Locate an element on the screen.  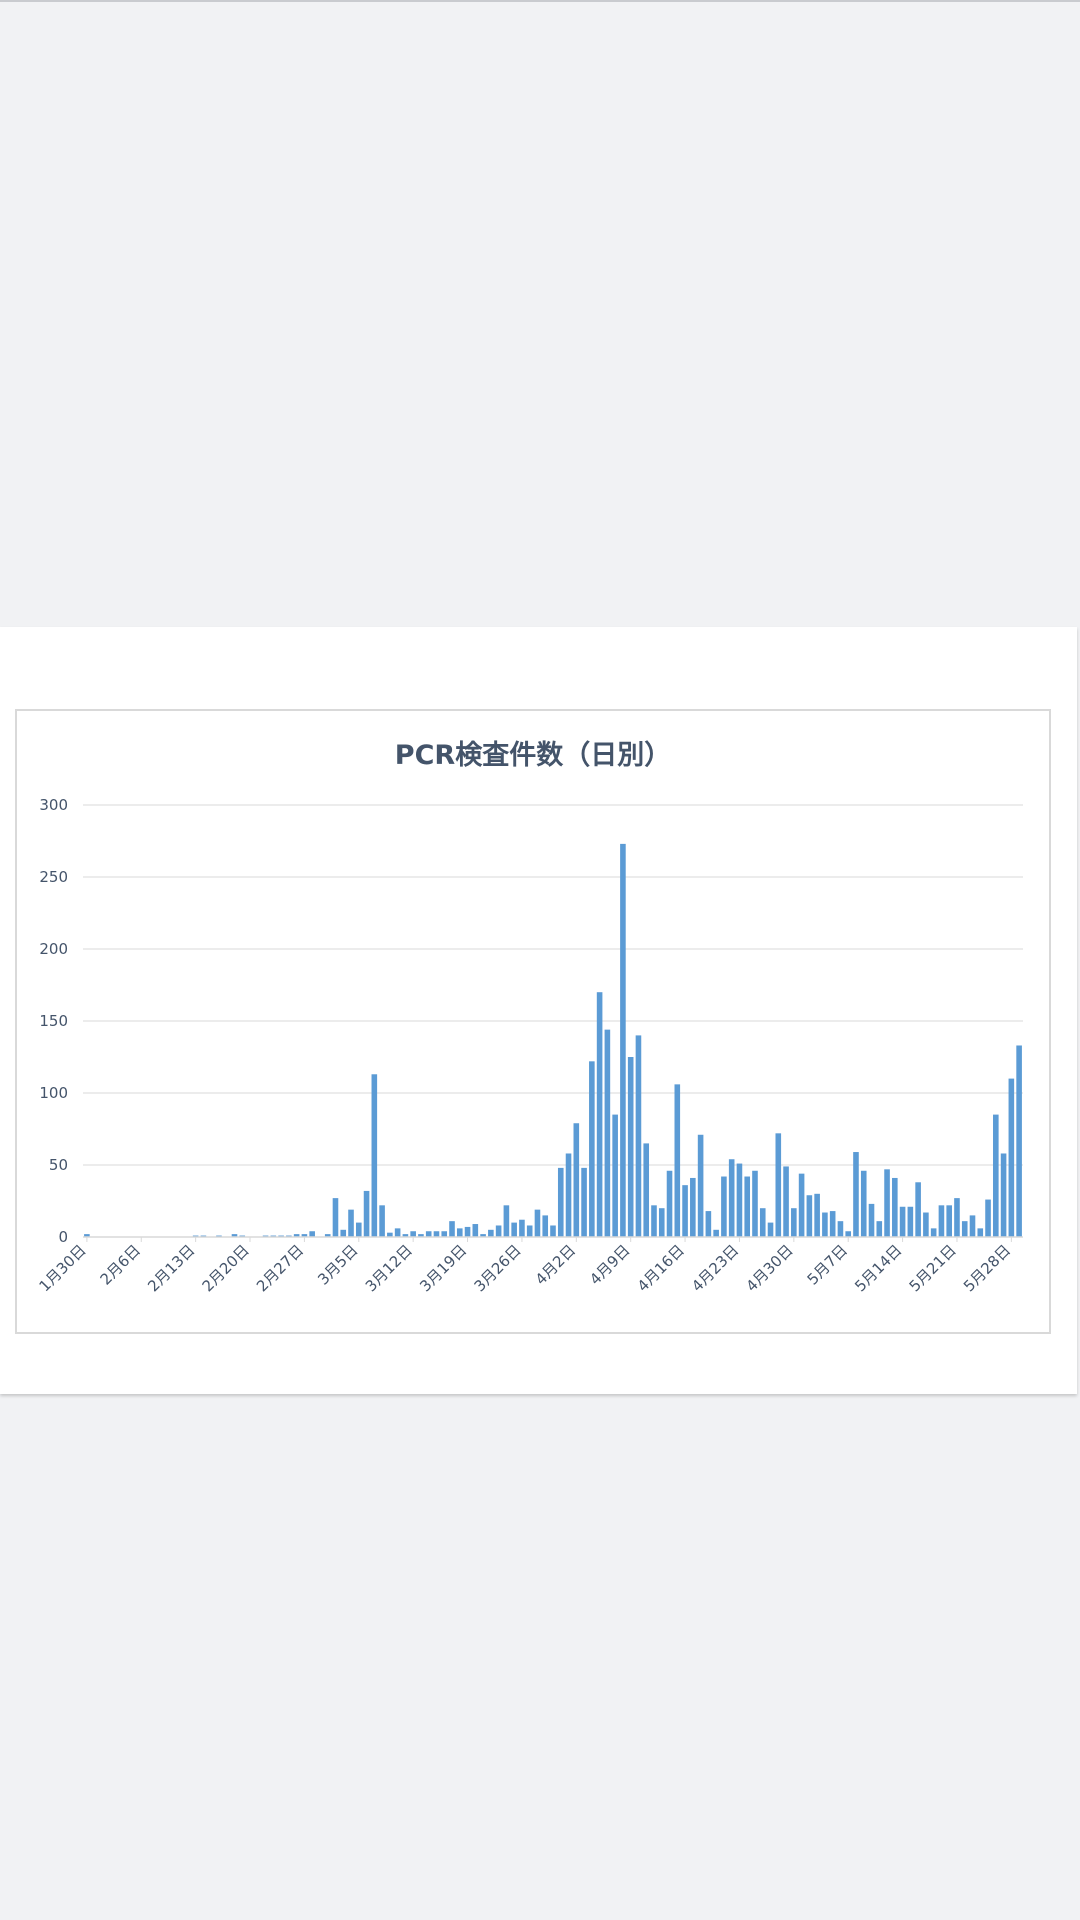
x-tick-label: 3月5日 is located at coordinates (337, 1264).